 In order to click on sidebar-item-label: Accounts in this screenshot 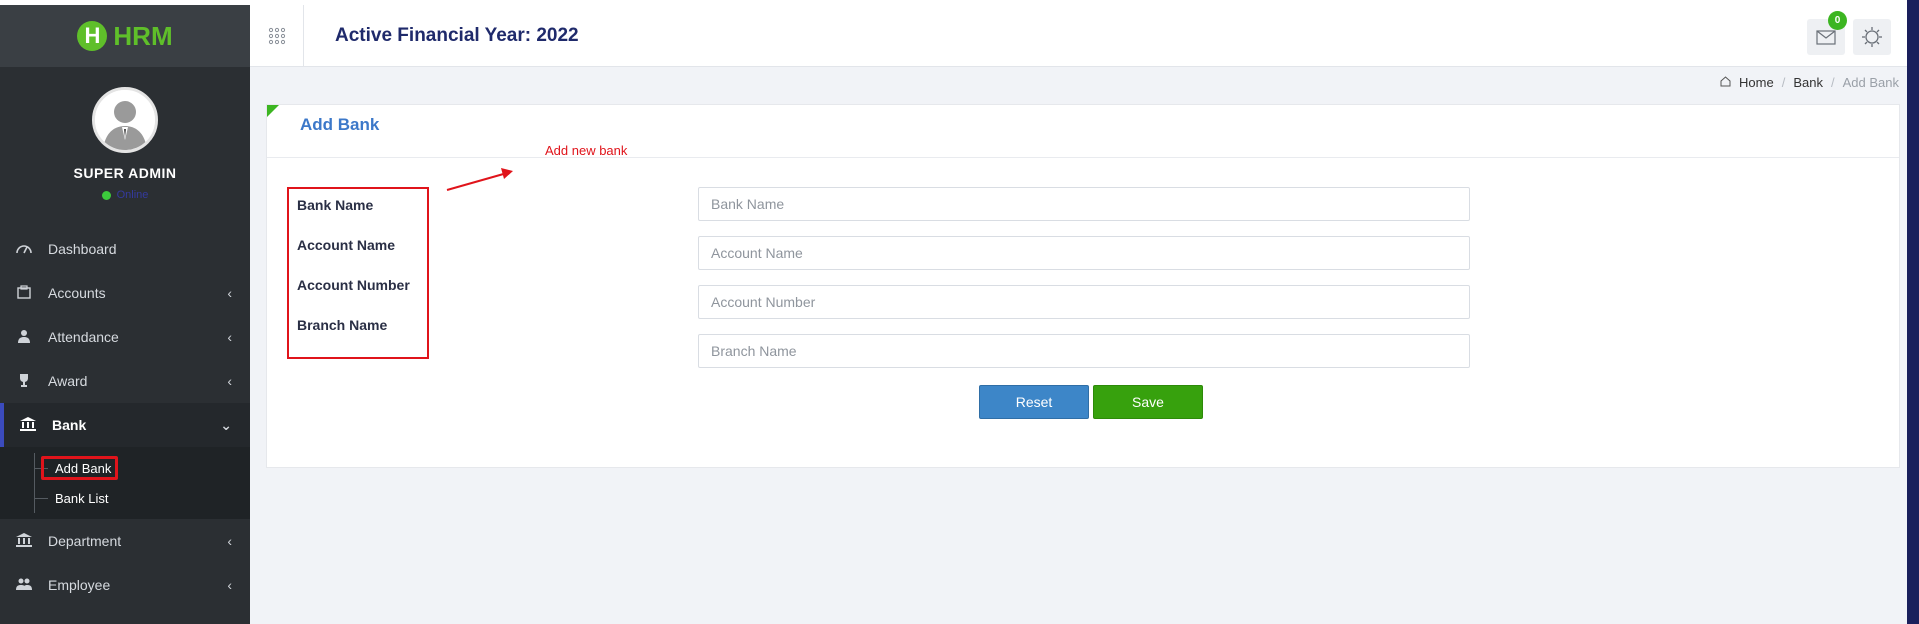, I will do `click(77, 293)`.